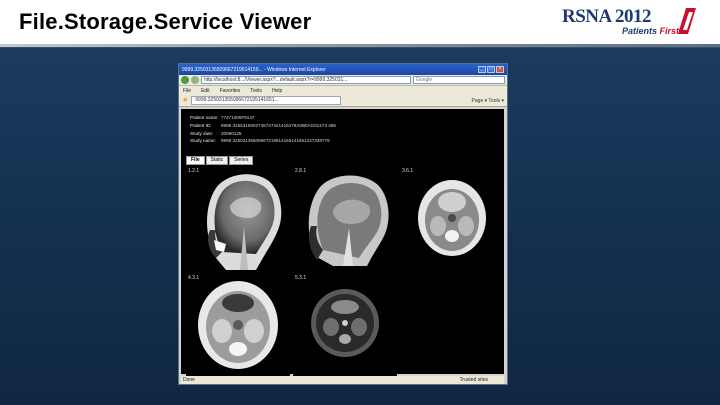 The image size is (720, 405). I want to click on series-thumbnail: 1.2.1, so click(238, 218).